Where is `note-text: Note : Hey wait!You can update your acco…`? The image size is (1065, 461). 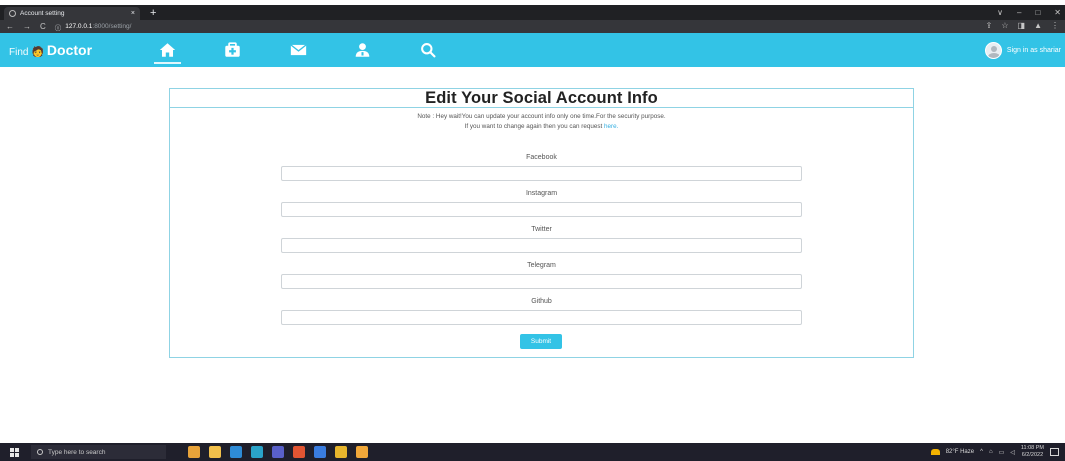 note-text: Note : Hey wait!You can update your acco… is located at coordinates (541, 122).